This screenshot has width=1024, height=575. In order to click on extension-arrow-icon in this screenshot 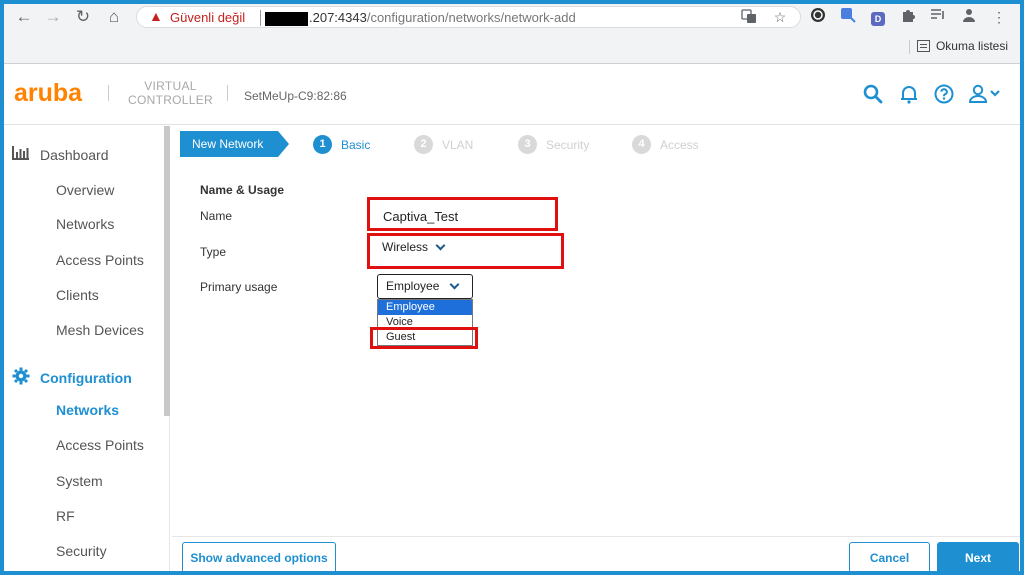, I will do `click(848, 17)`.